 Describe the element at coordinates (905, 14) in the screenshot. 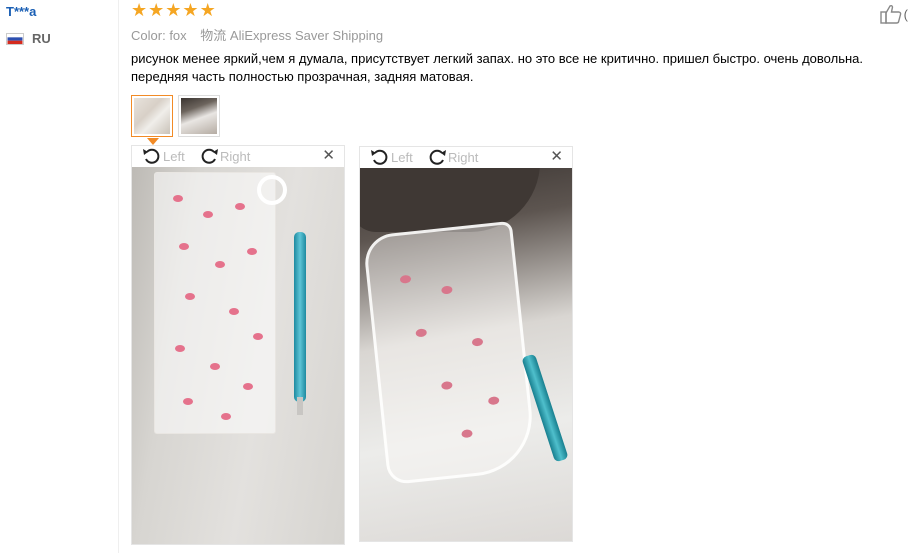

I see `helpful-count: (` at that location.